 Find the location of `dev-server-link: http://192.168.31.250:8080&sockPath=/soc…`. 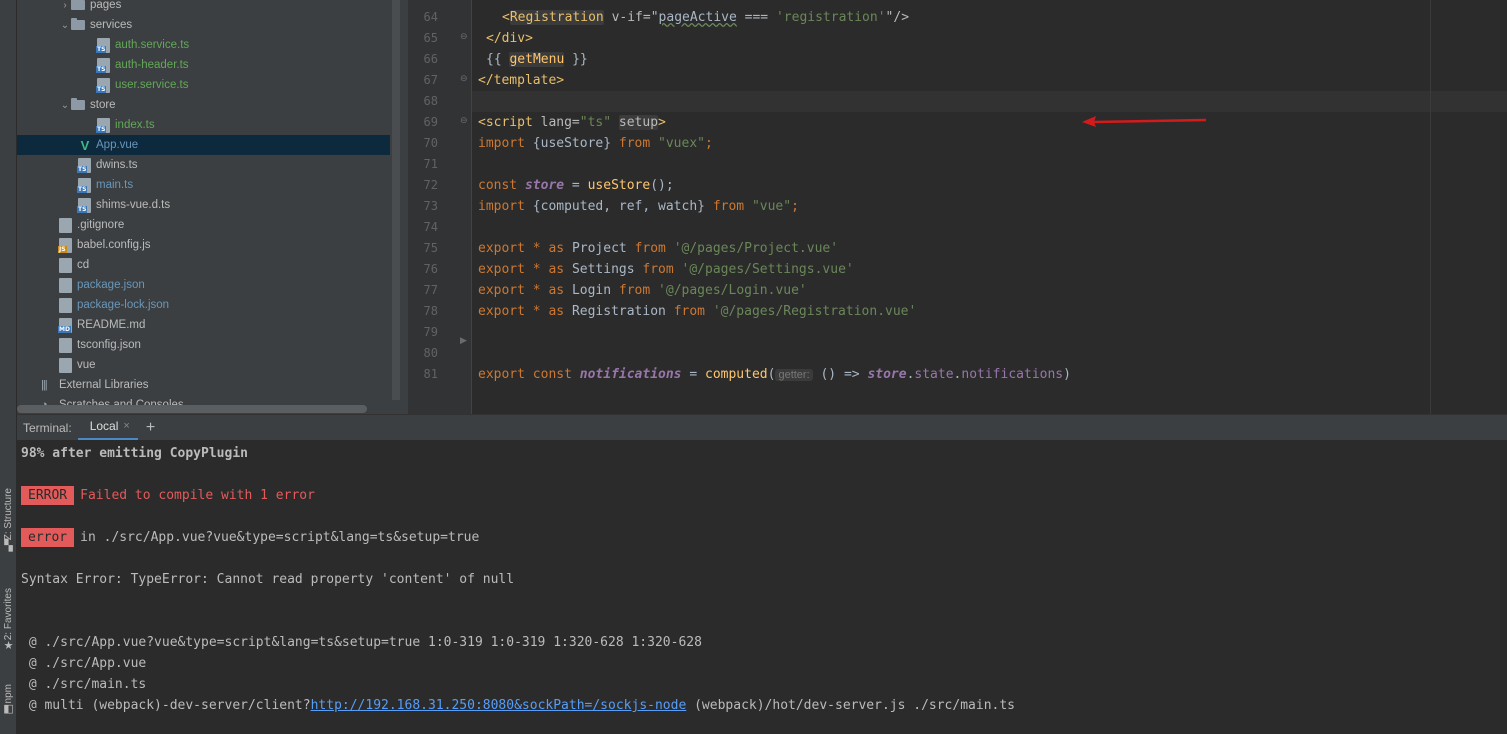

dev-server-link: http://192.168.31.250:8080&sockPath=/soc… is located at coordinates (499, 705).